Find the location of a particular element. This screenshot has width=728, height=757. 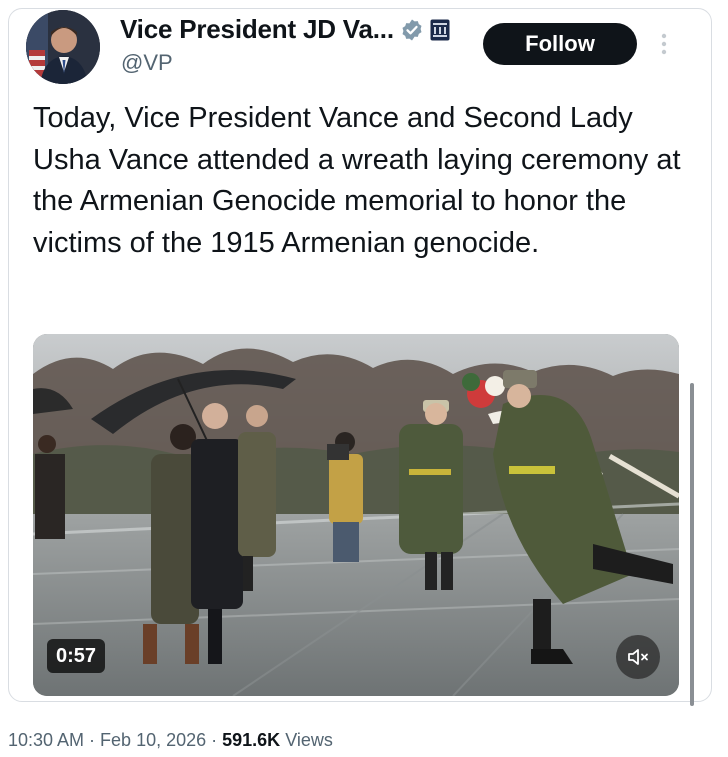

scrollbar is located at coordinates (692, 544).